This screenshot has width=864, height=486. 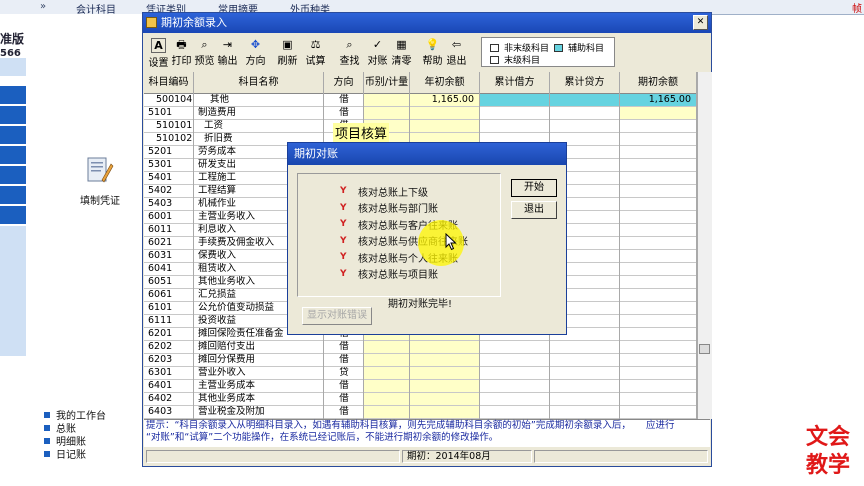 I want to click on table-row: 6202 摊回赔付支出 借, so click(x=420, y=347).